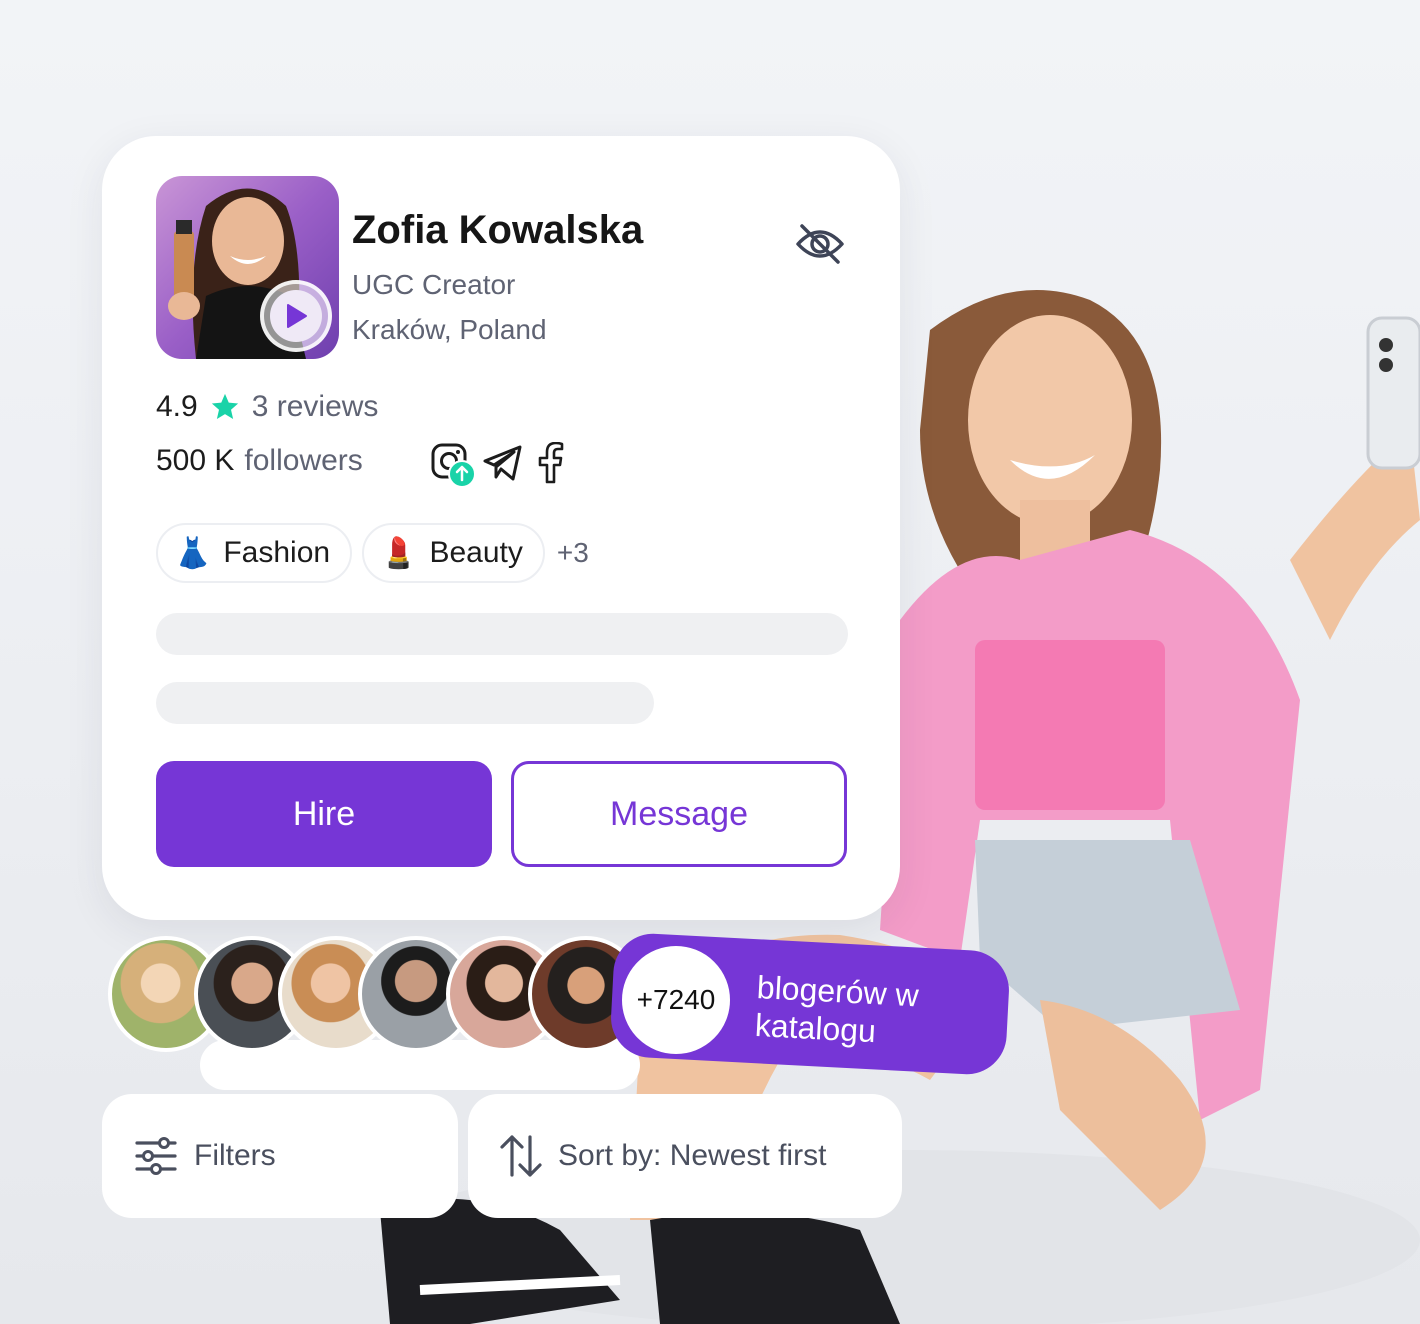 This screenshot has width=1420, height=1324. What do you see at coordinates (476, 552) in the screenshot?
I see `tag-label: Beauty` at bounding box center [476, 552].